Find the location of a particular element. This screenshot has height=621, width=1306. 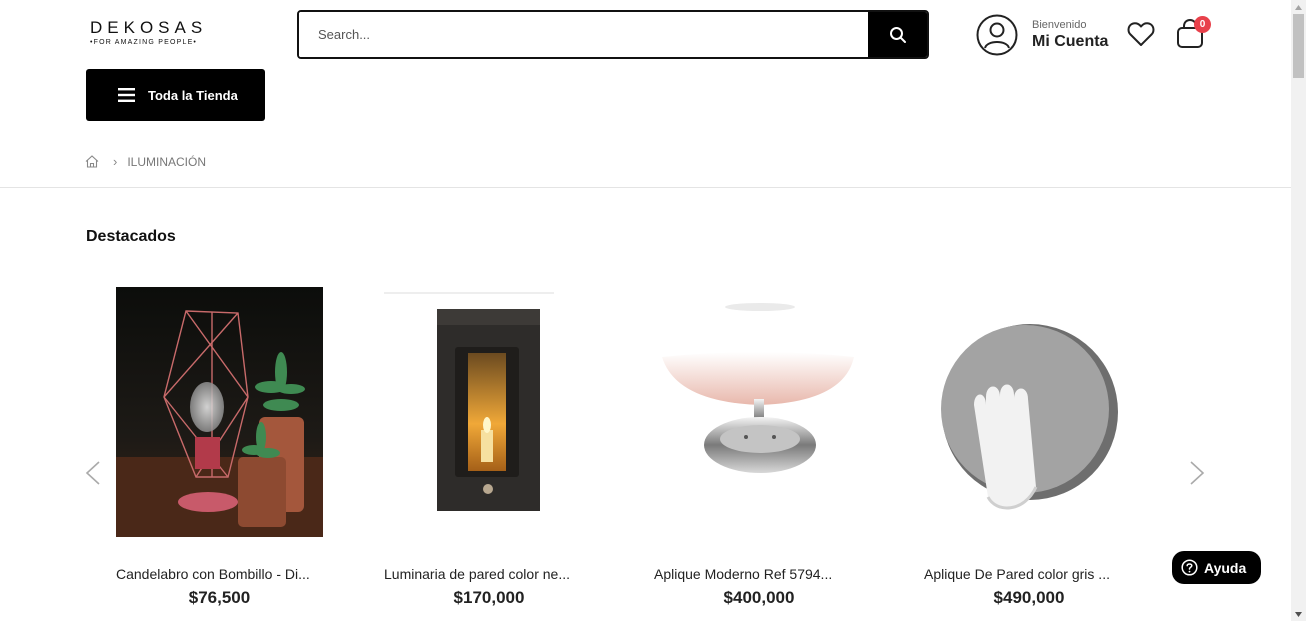

account-link: Bienvenido Mi Cuenta is located at coordinates (1042, 35).